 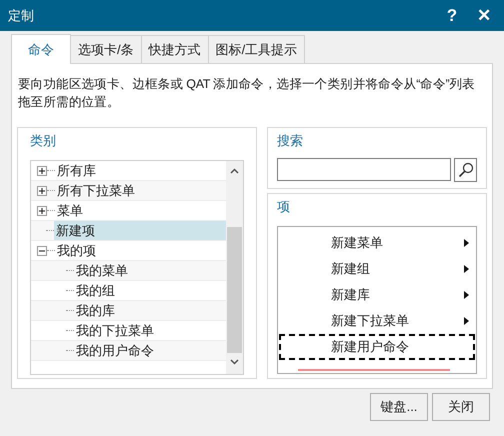 I want to click on tree-item: 我的组, so click(x=150, y=290).